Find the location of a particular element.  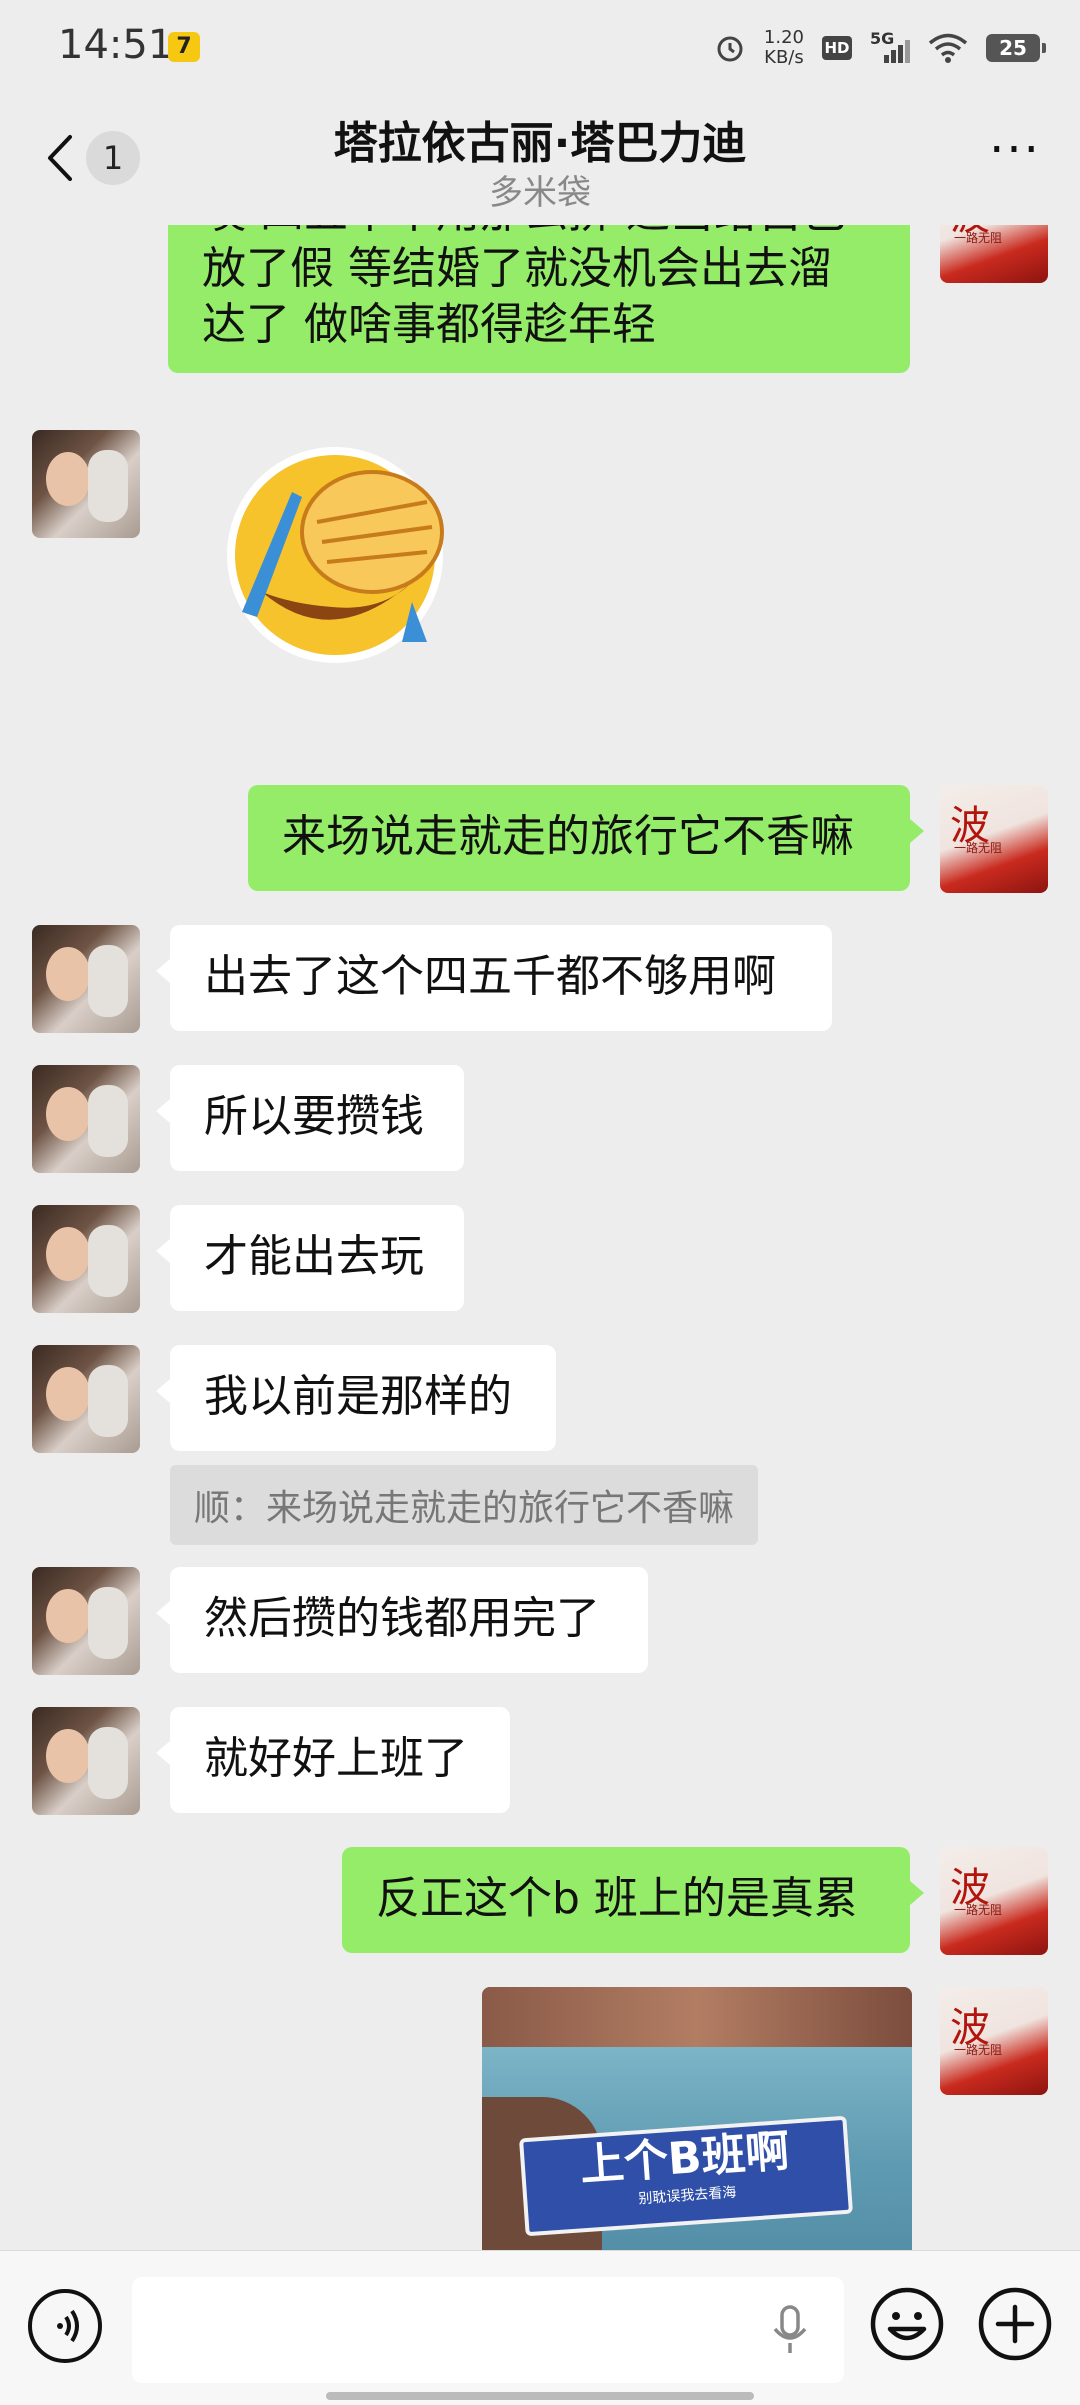

quoted-message: 顺：来场说走就走的旅行它不香嘛 is located at coordinates (464, 1505).